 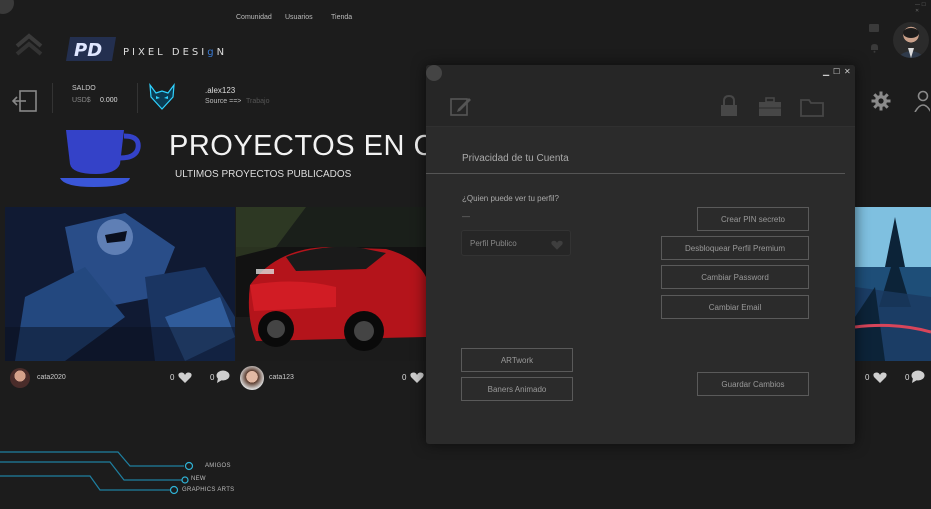 What do you see at coordinates (770, 109) in the screenshot?
I see `briefcase-icon` at bounding box center [770, 109].